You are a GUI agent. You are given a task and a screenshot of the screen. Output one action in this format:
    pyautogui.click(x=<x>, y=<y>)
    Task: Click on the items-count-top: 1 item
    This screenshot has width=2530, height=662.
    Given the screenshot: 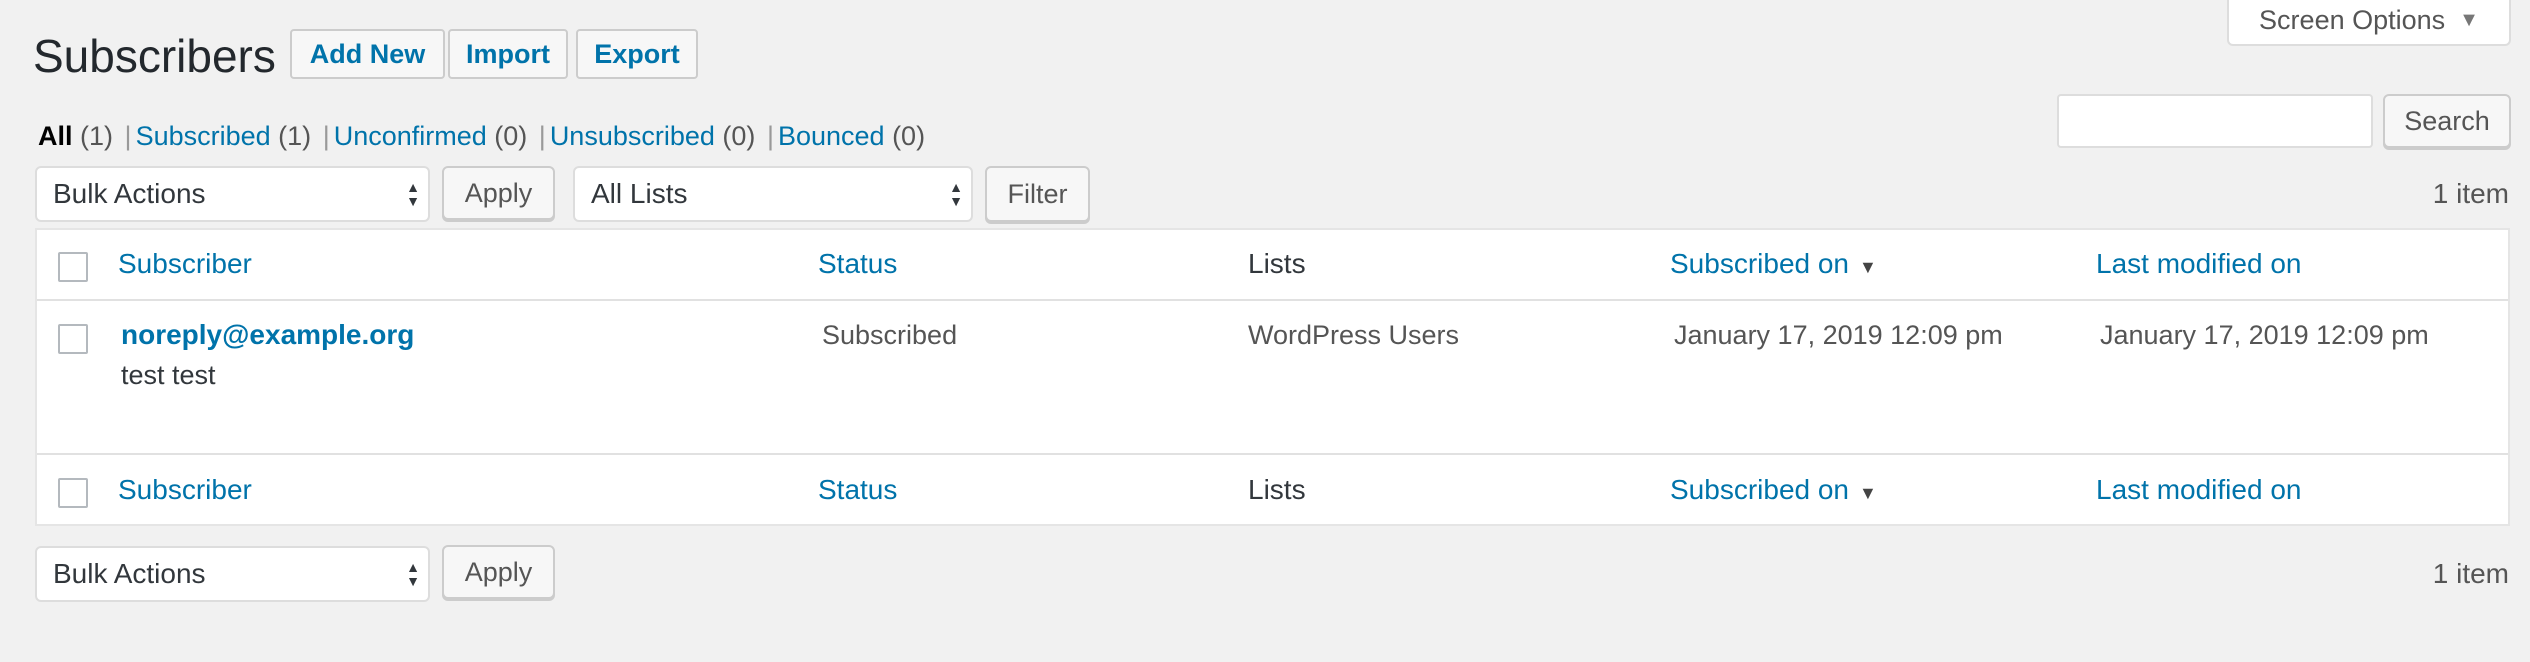 What is the action you would take?
    pyautogui.click(x=2470, y=193)
    